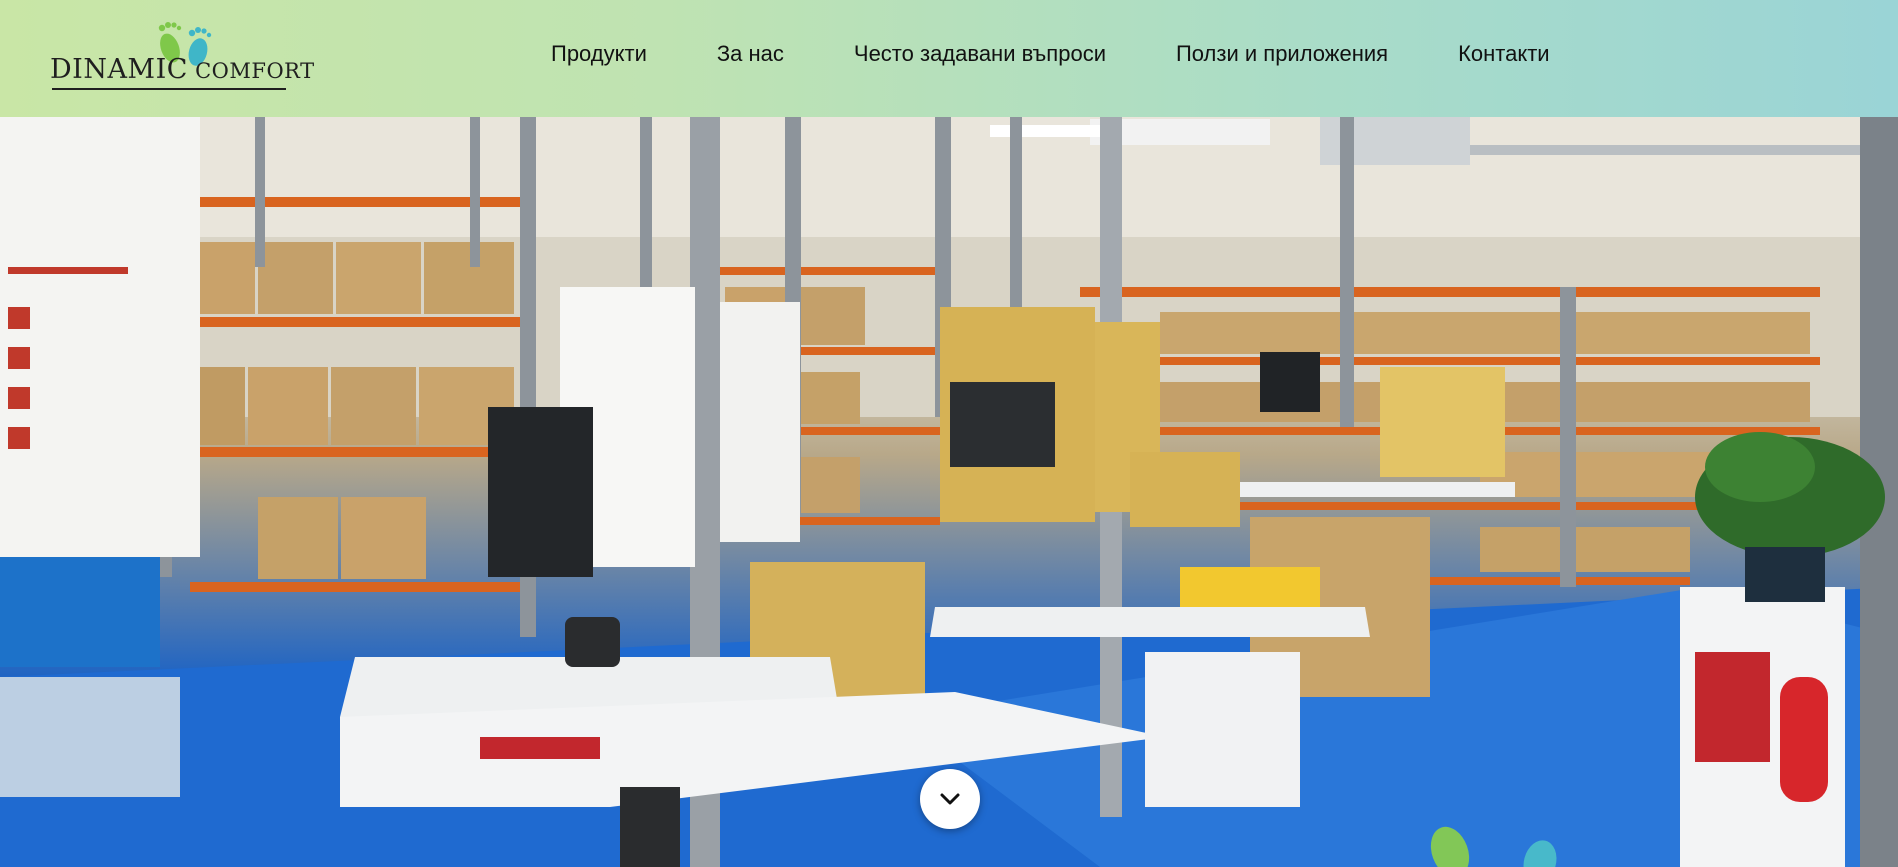 This screenshot has height=867, width=1898. I want to click on nav-item-about: За нас, so click(750, 54).